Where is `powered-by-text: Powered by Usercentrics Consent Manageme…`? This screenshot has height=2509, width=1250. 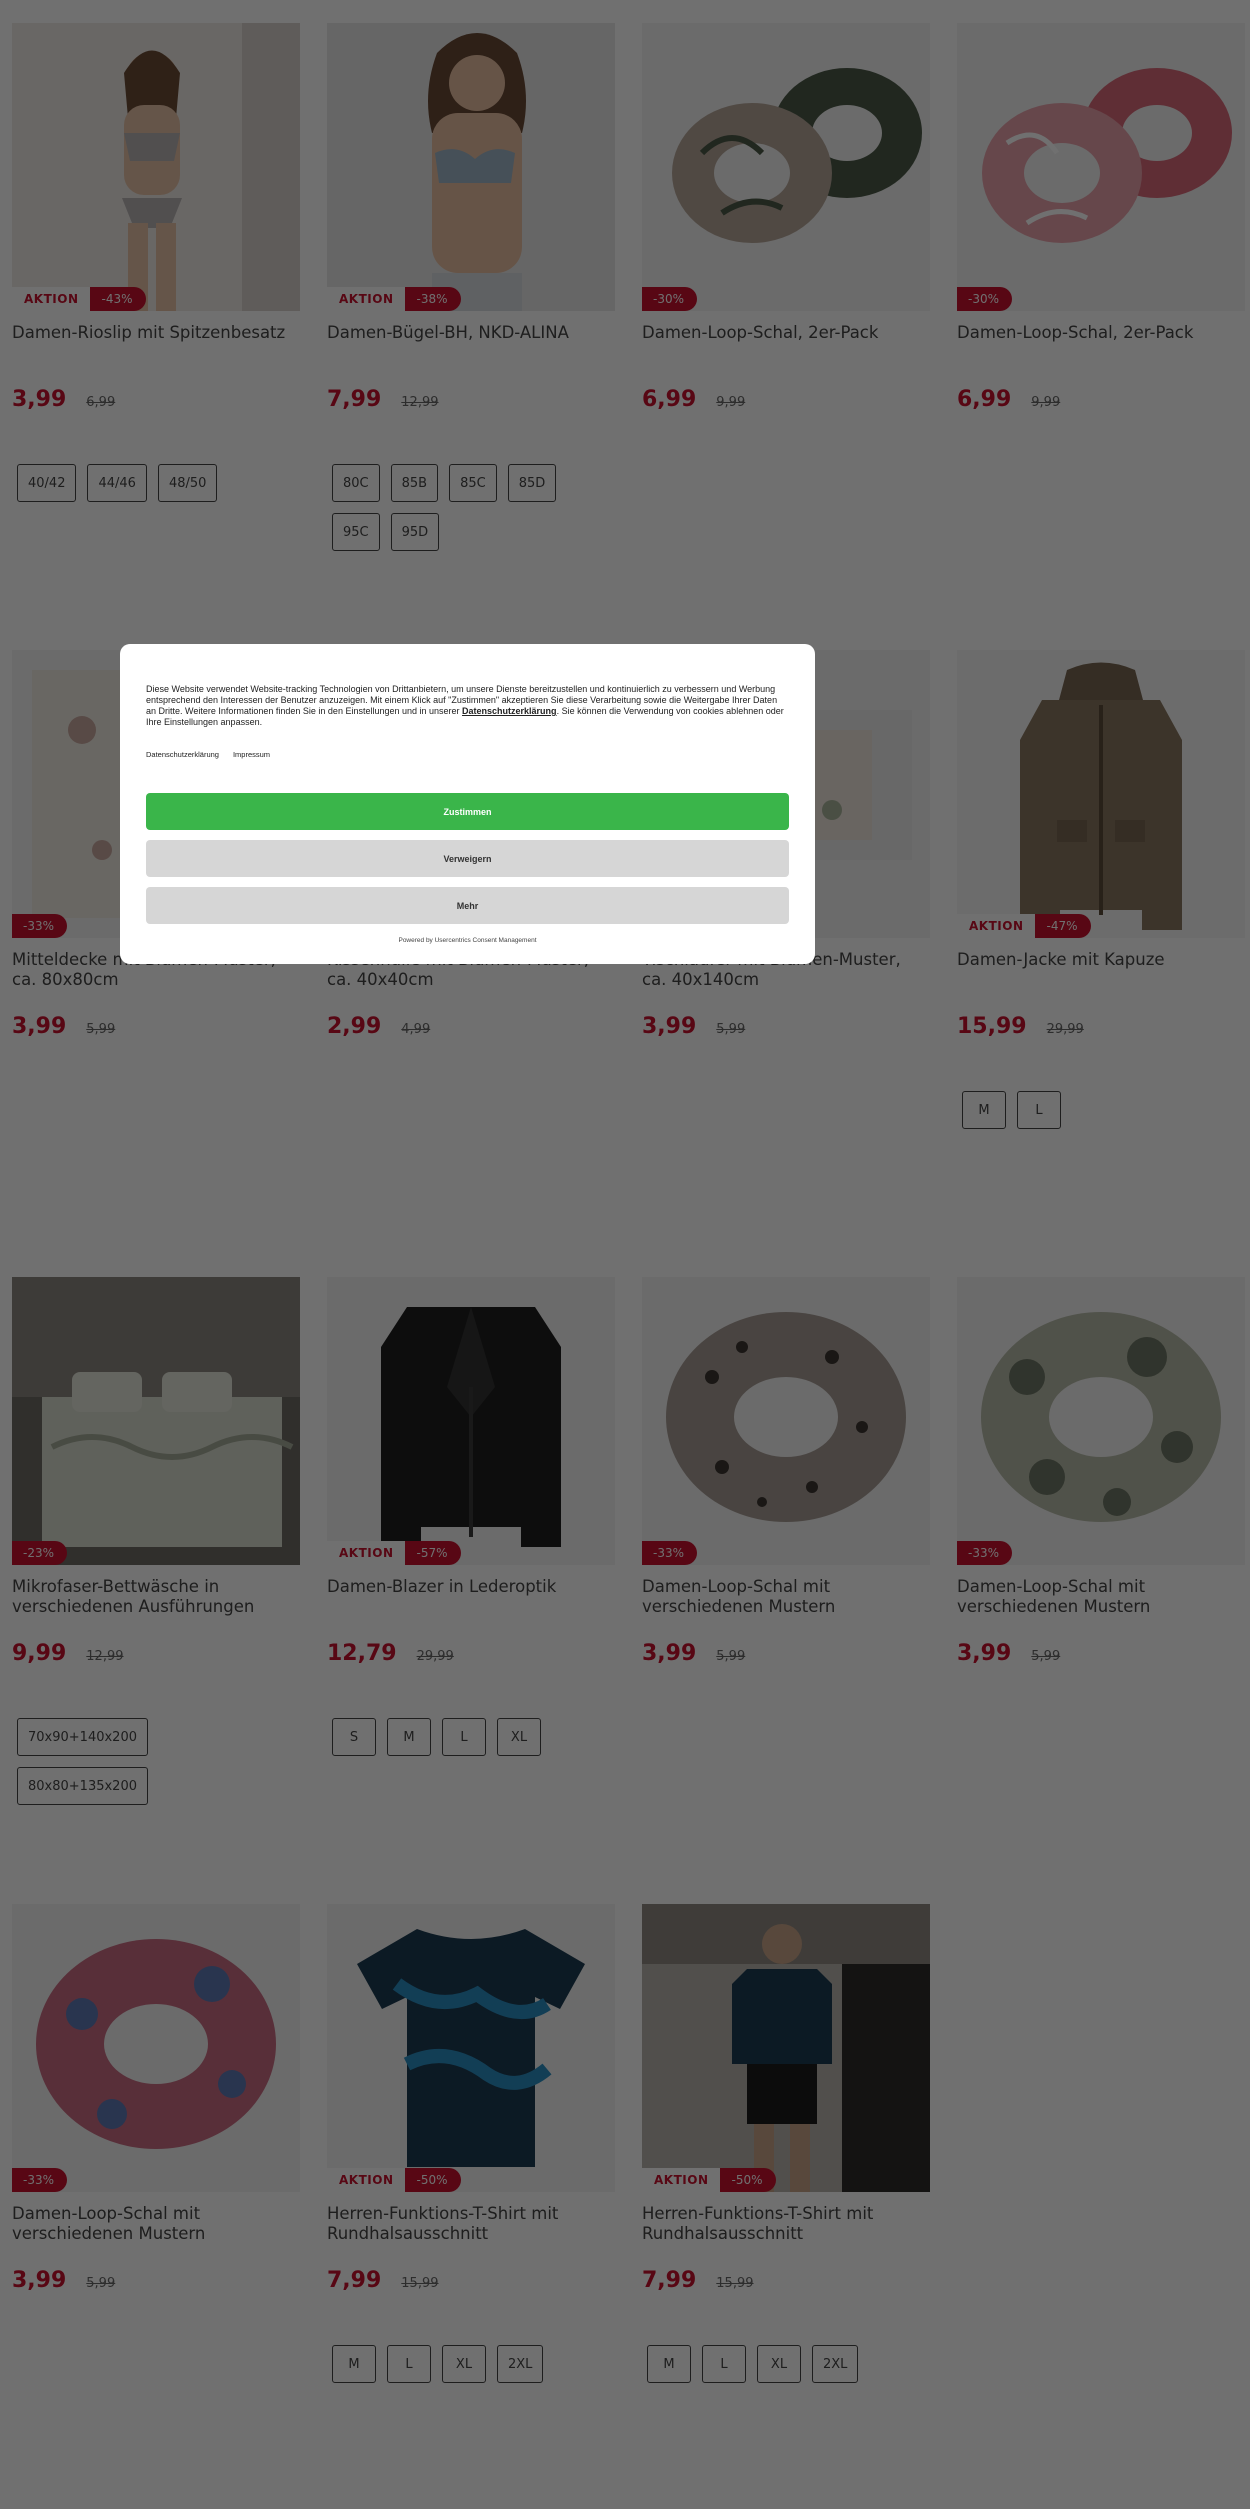
powered-by-text: Powered by Usercentrics Consent Manageme… is located at coordinates (467, 940).